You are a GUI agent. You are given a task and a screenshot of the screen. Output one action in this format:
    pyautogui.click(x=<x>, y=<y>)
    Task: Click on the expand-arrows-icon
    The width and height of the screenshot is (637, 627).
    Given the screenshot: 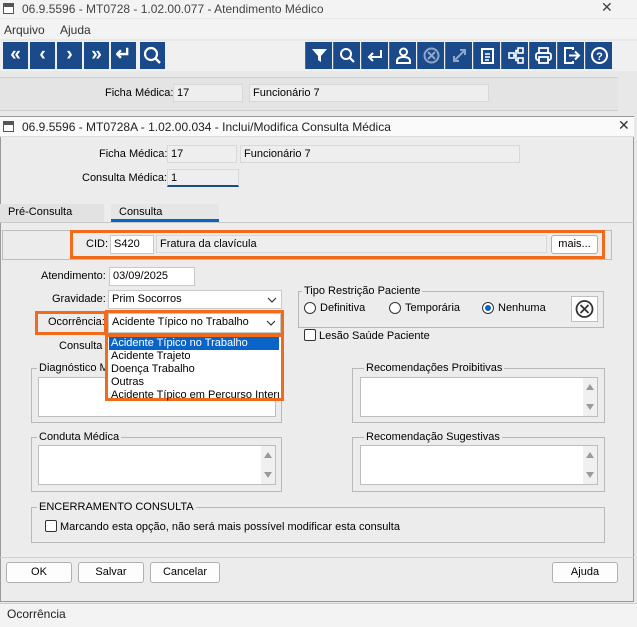 What is the action you would take?
    pyautogui.click(x=459, y=55)
    